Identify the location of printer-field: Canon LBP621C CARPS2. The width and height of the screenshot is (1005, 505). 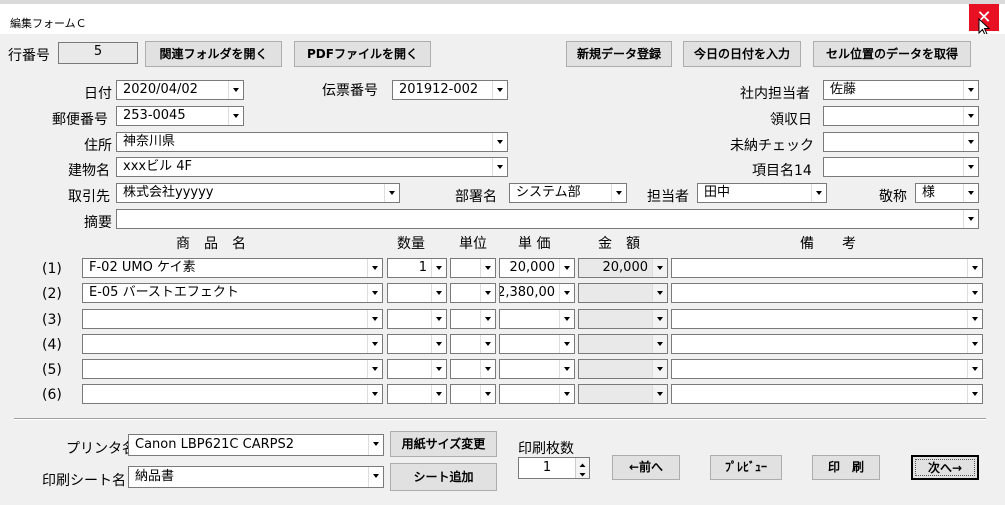
(256, 445).